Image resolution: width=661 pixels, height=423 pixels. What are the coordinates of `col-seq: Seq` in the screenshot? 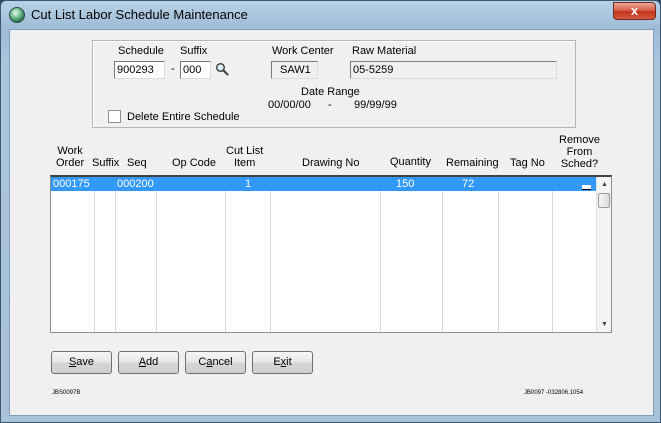 It's located at (137, 163).